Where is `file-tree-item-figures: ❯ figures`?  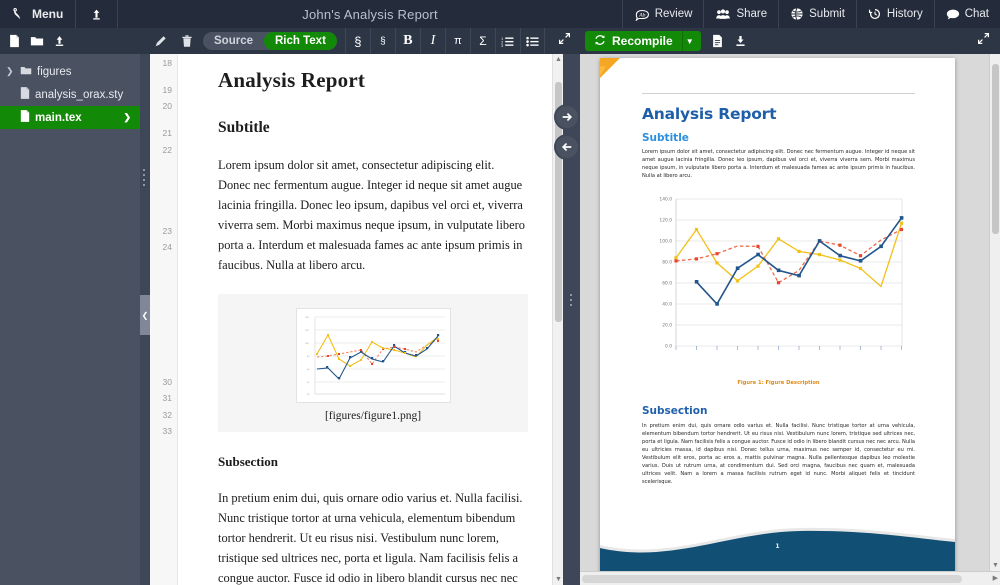 file-tree-item-figures: ❯ figures is located at coordinates (70, 71).